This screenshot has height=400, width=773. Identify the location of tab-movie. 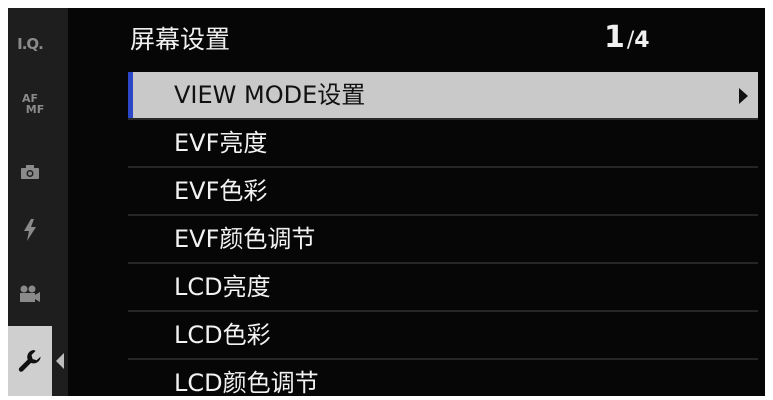
(30, 294).